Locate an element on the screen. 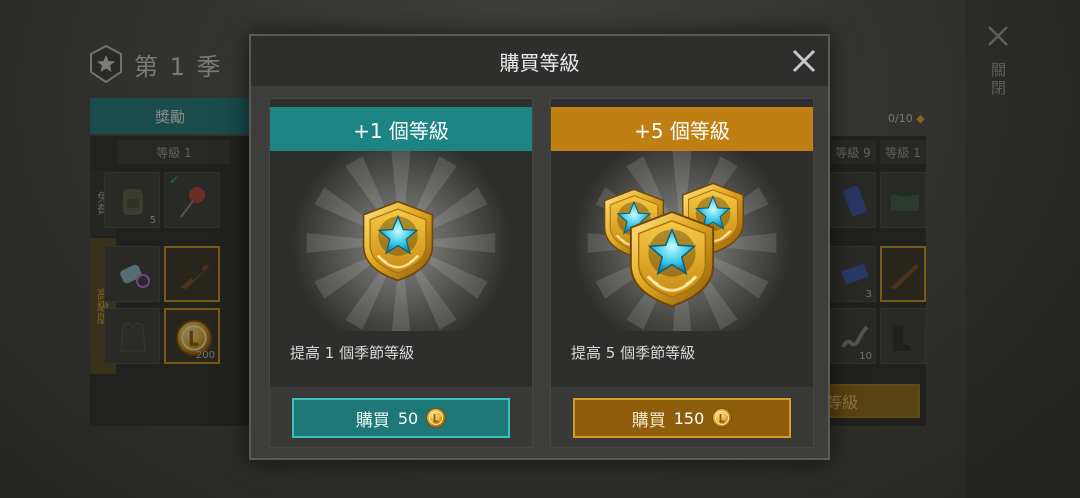 This screenshot has width=1080, height=498. buy-1-level-button: 購買 50 is located at coordinates (401, 418).